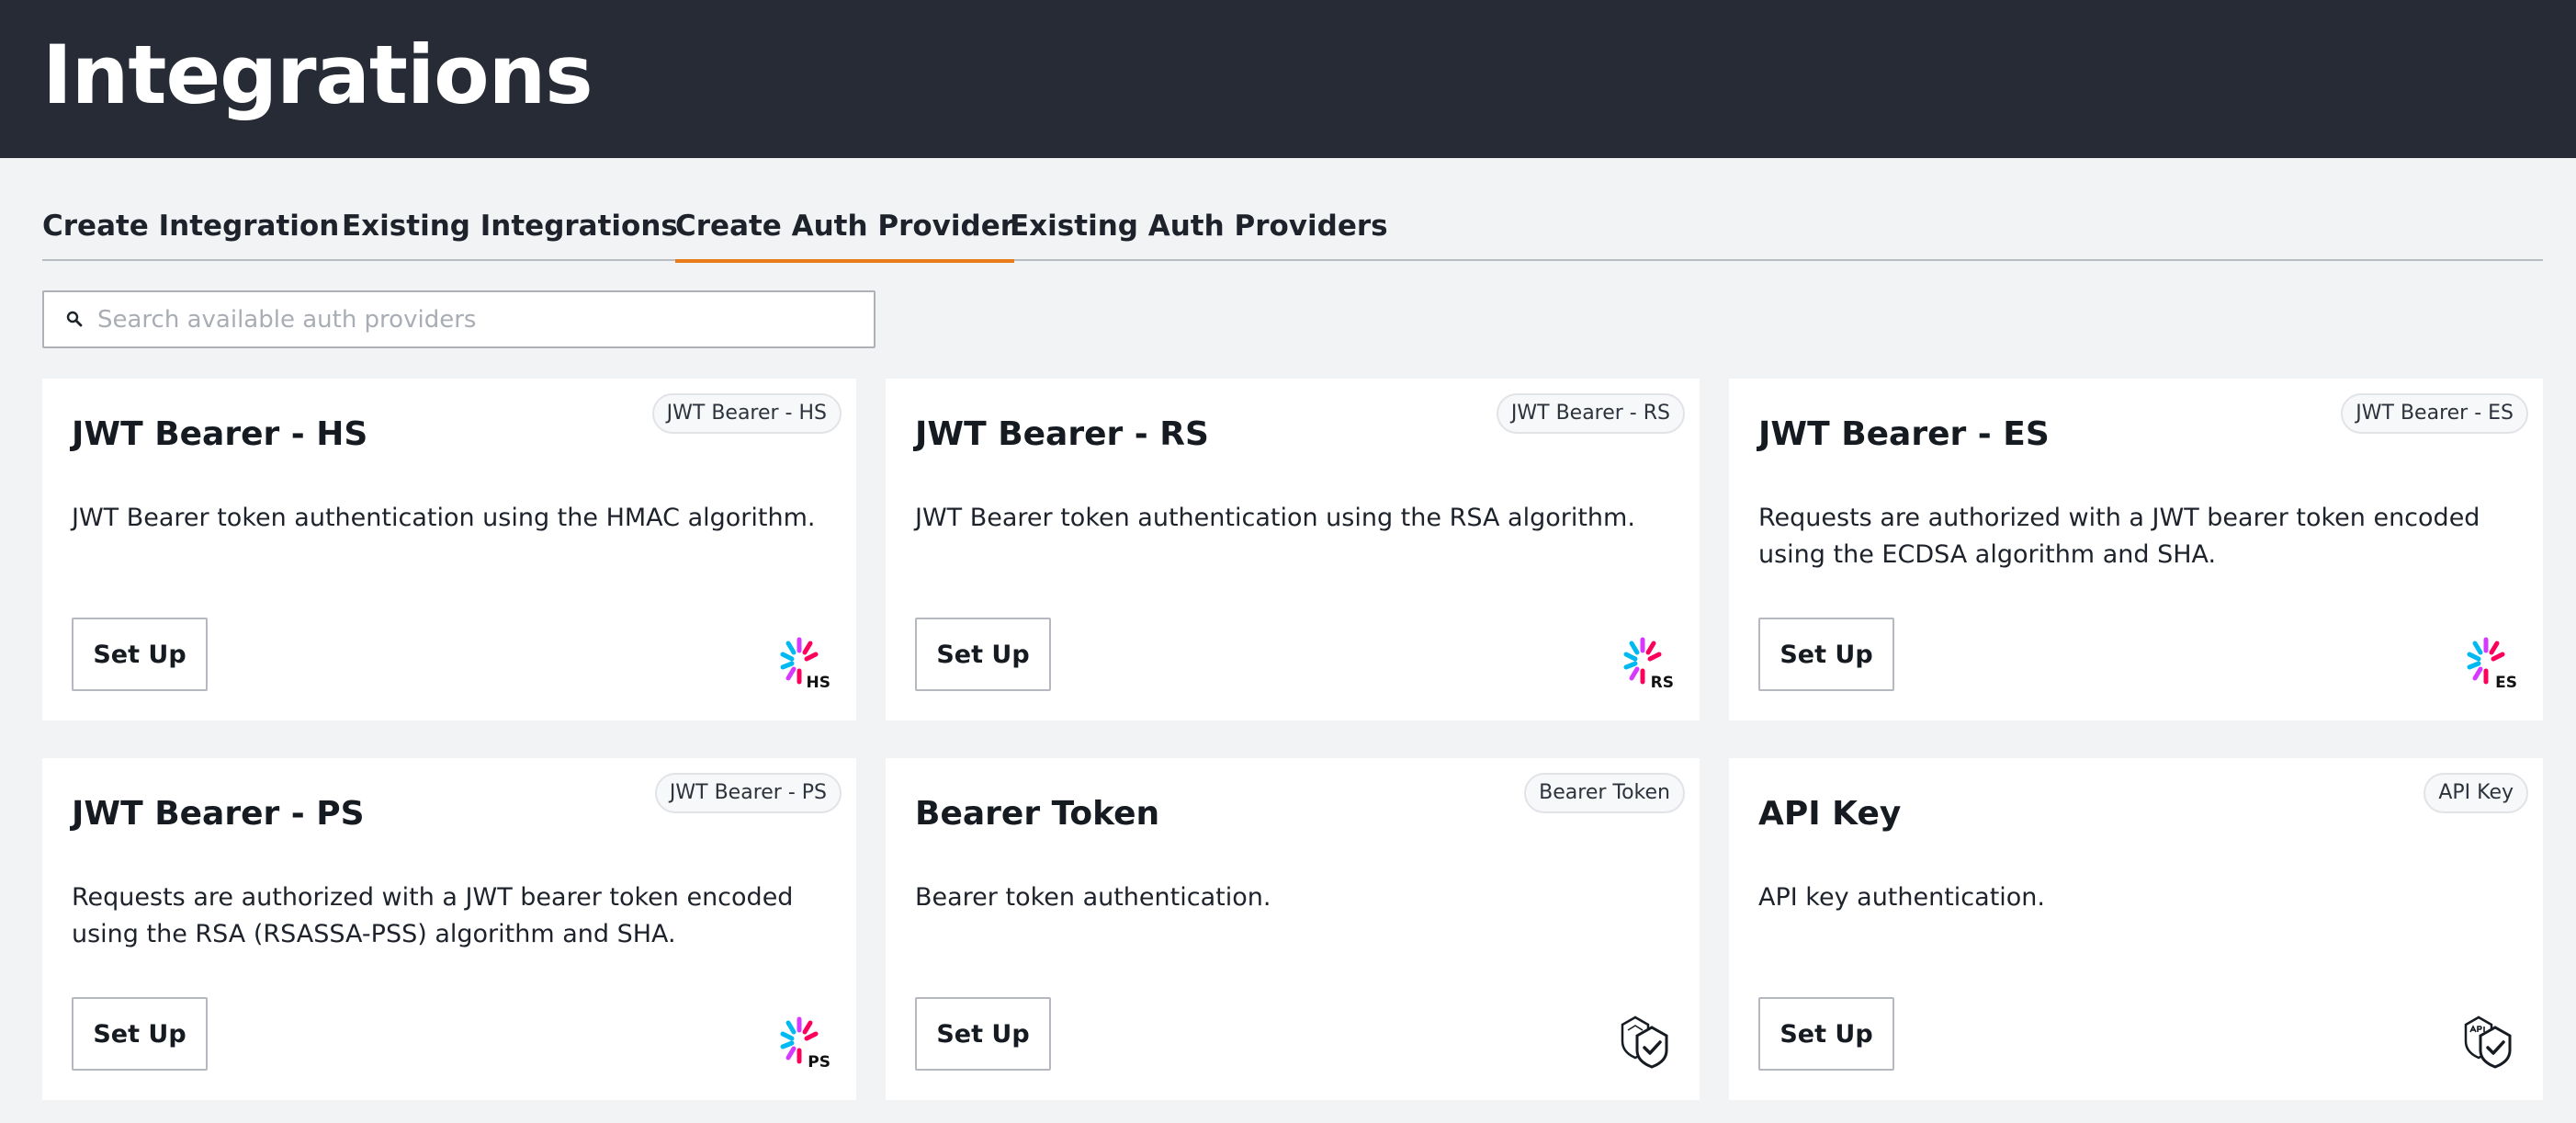 This screenshot has height=1123, width=2576. Describe the element at coordinates (802, 1043) in the screenshot. I see `jwt-logo-icon: PS` at that location.